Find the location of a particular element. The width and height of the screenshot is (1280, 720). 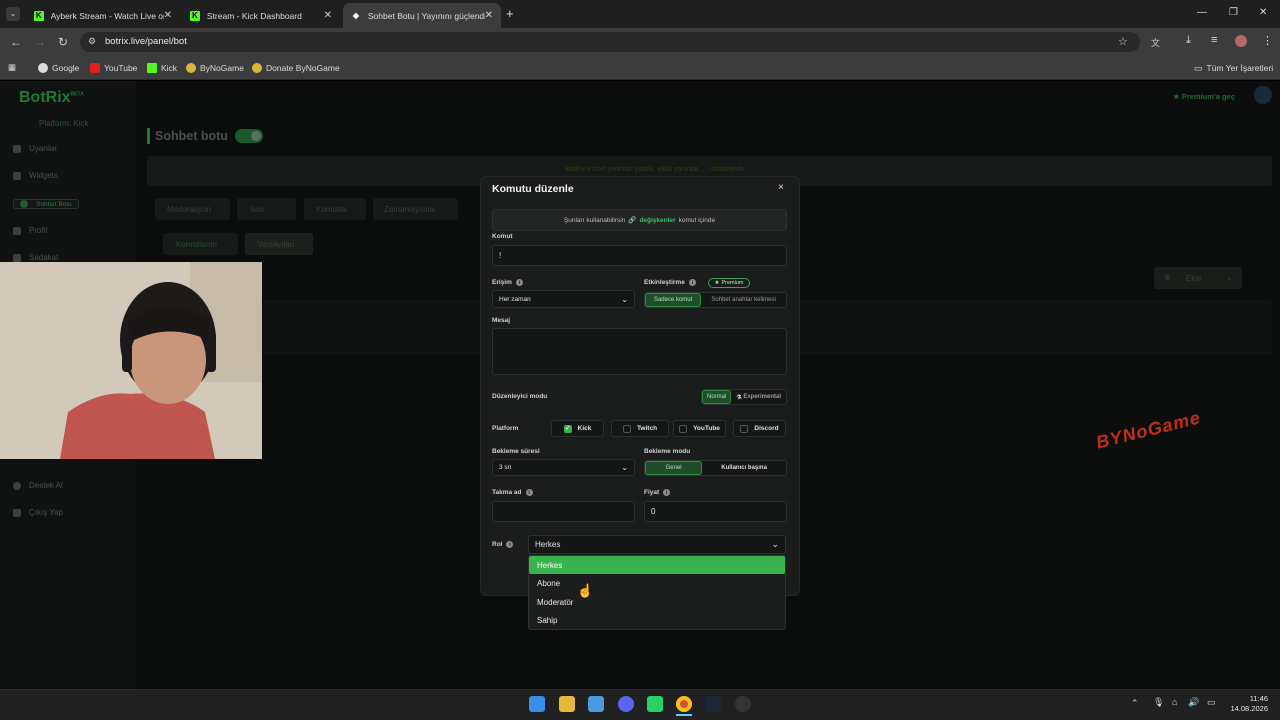

user-avatar is located at coordinates (1263, 95).